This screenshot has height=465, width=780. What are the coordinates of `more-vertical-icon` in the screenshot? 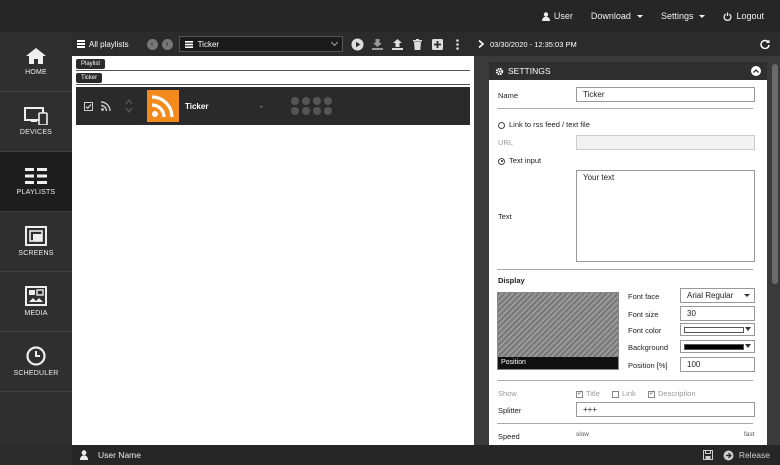 It's located at (457, 44).